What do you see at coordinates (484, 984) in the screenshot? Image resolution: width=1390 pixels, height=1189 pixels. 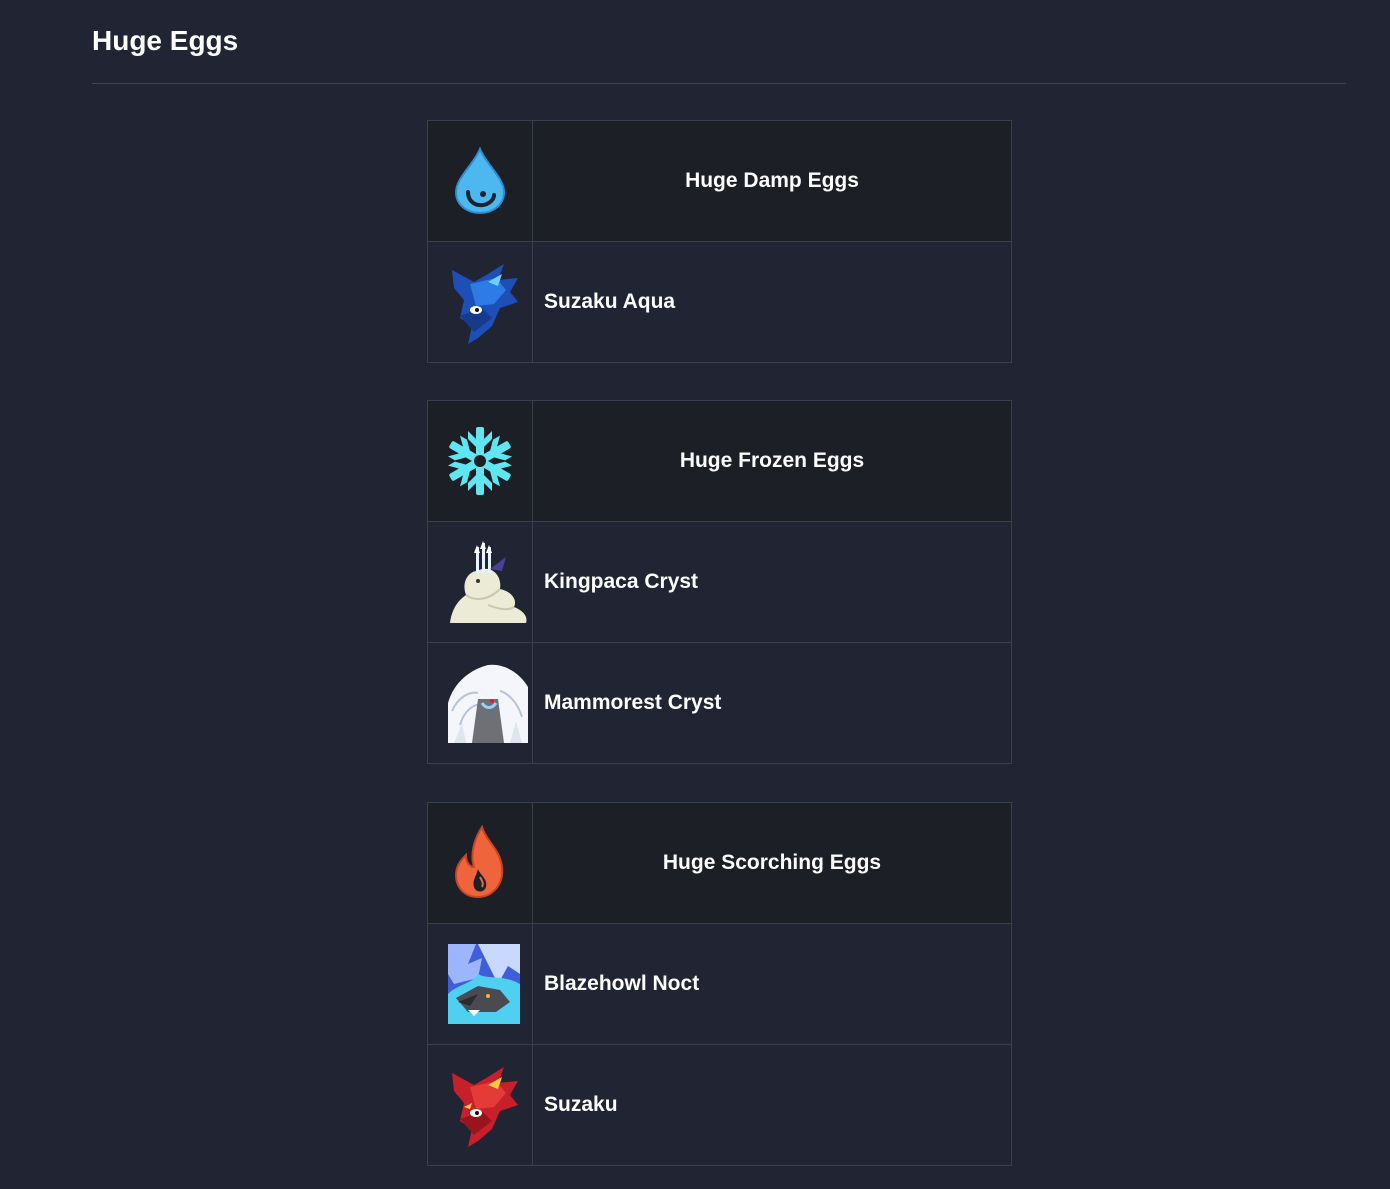 I see `blazehowl-noct-icon` at bounding box center [484, 984].